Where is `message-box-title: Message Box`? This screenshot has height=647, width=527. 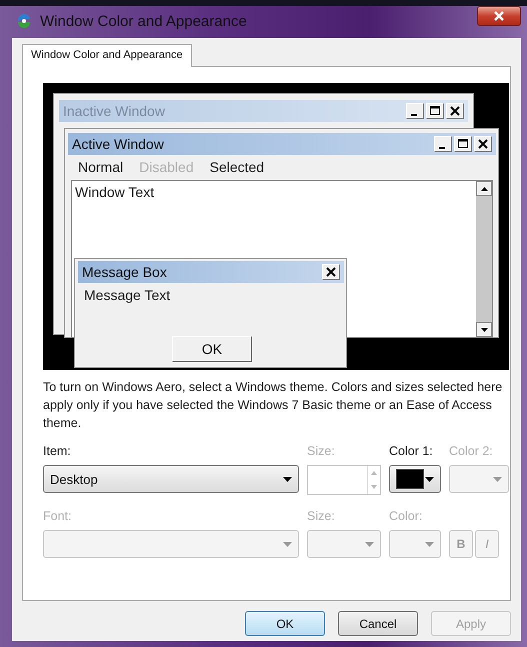 message-box-title: Message Box is located at coordinates (125, 272).